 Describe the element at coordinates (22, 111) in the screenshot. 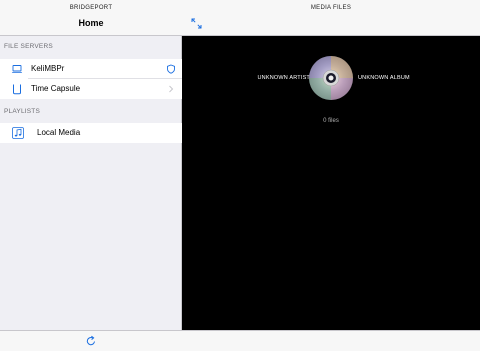

I see `section-header-playlists: PLAYLISTS` at that location.